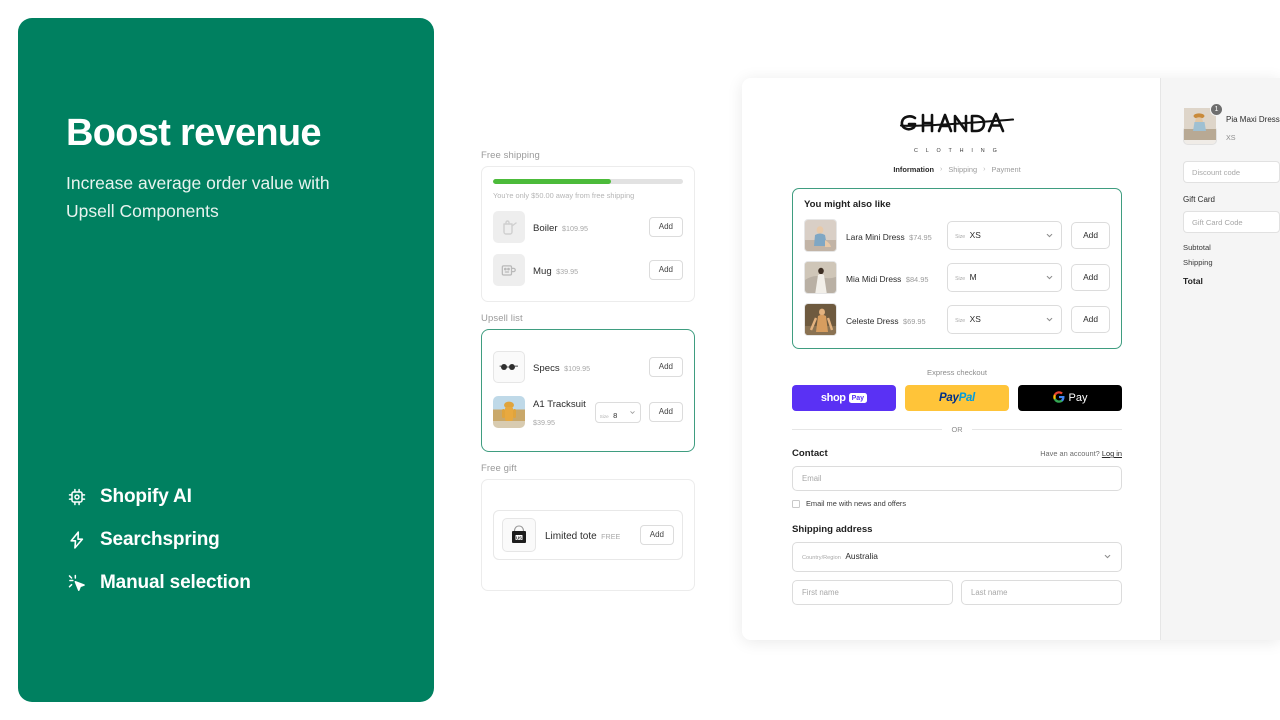 Image resolution: width=1280 pixels, height=720 pixels. I want to click on component-caption: Free shipping, so click(510, 155).